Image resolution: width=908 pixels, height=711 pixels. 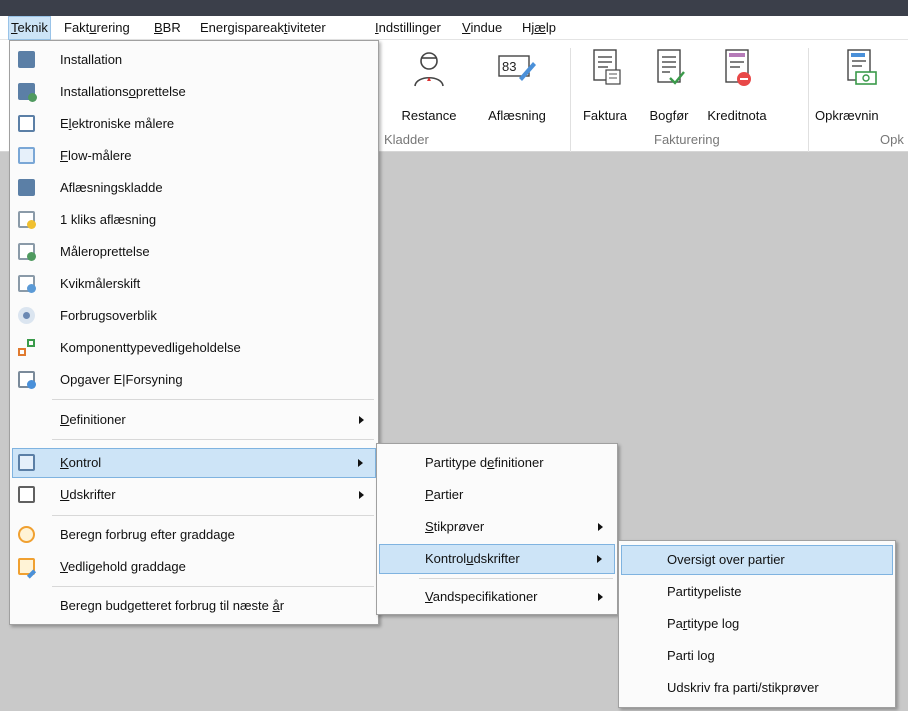 What do you see at coordinates (194, 124) in the screenshot?
I see `menu-item-elektroniske-maalere: Elektroniske målere` at bounding box center [194, 124].